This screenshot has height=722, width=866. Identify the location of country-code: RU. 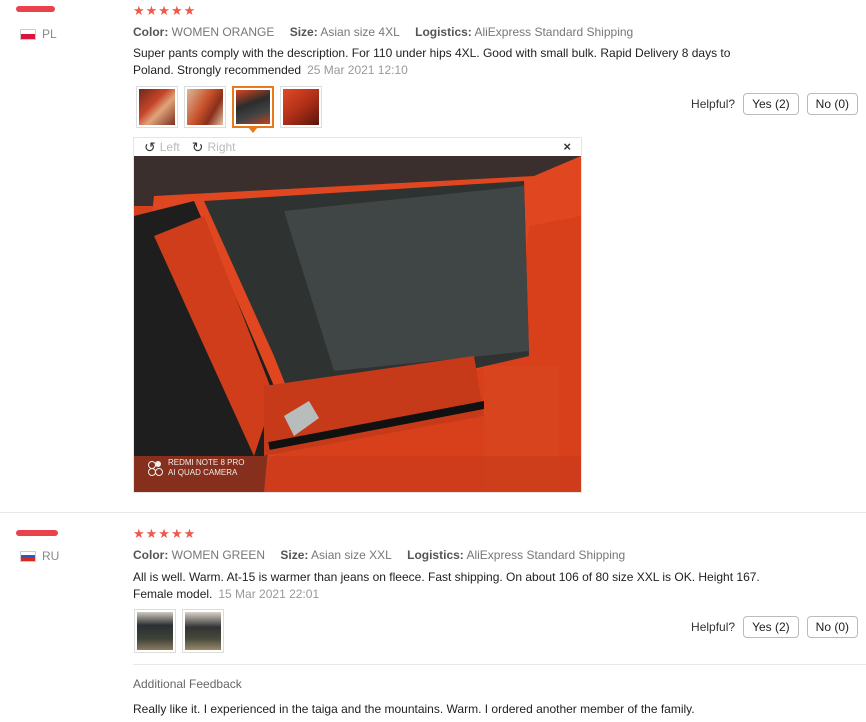
(51, 556).